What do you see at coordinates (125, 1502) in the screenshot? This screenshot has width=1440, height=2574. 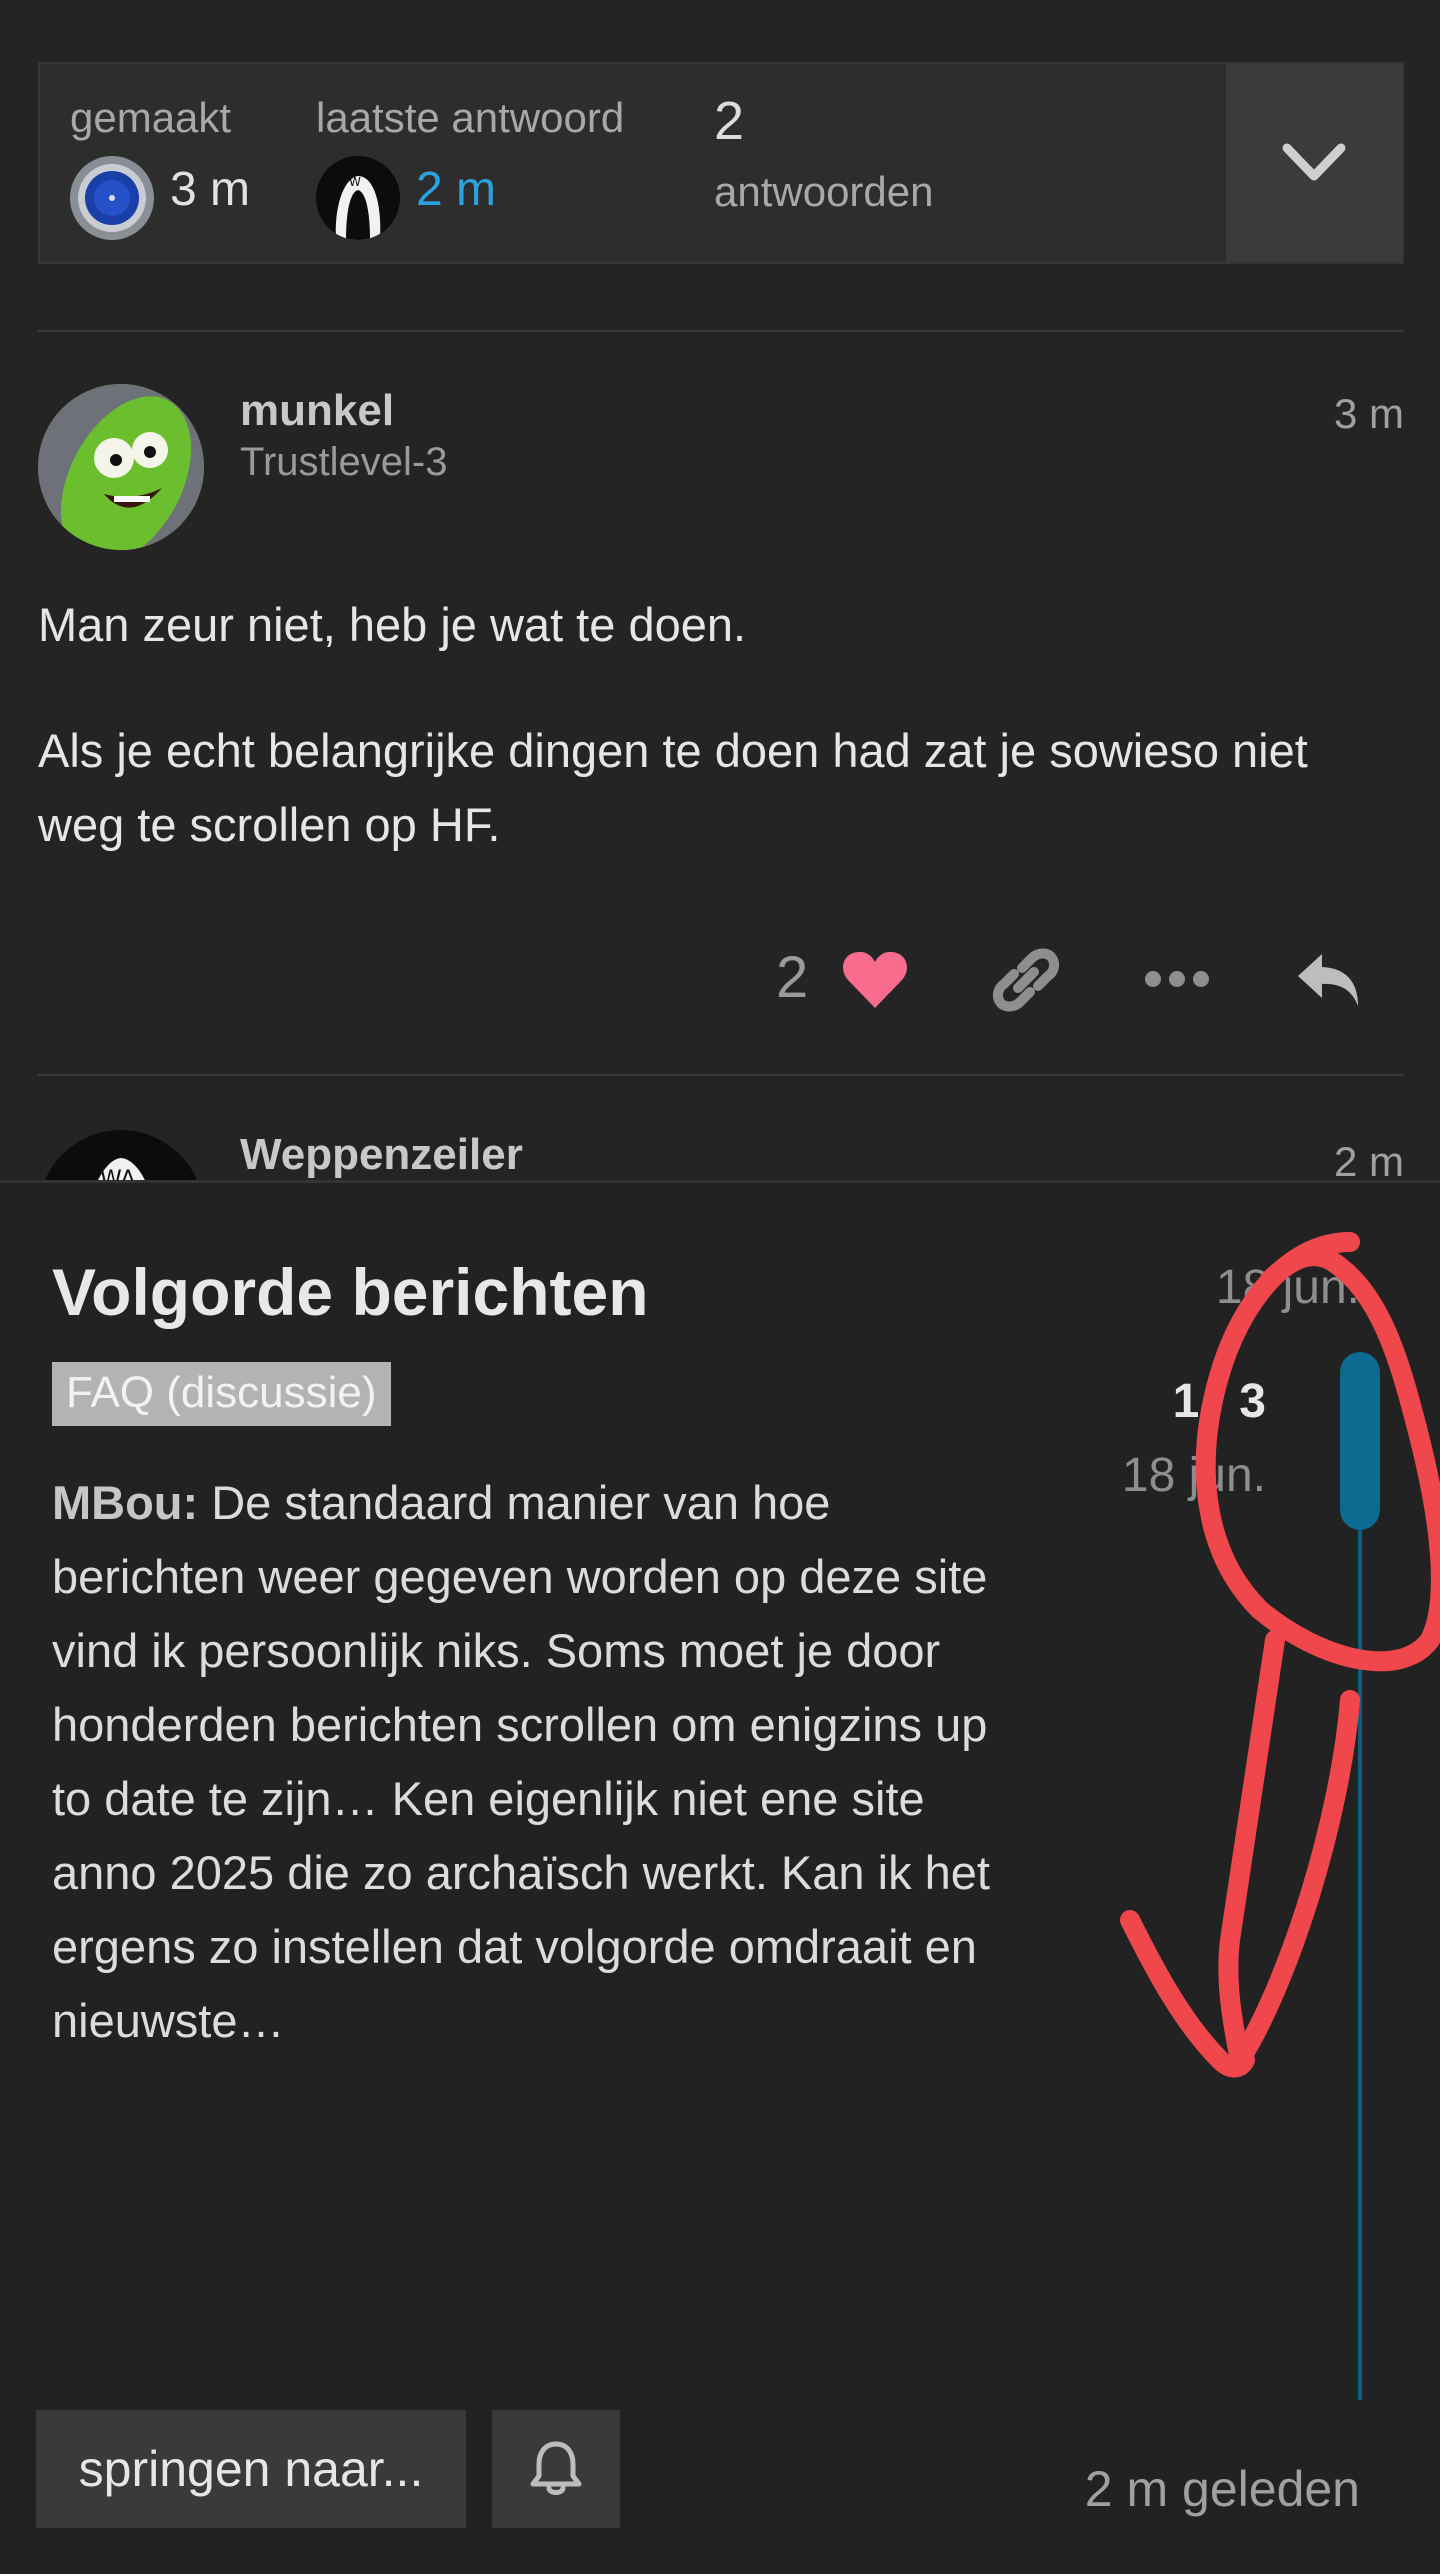 I see `excerpt-author: MBou:` at bounding box center [125, 1502].